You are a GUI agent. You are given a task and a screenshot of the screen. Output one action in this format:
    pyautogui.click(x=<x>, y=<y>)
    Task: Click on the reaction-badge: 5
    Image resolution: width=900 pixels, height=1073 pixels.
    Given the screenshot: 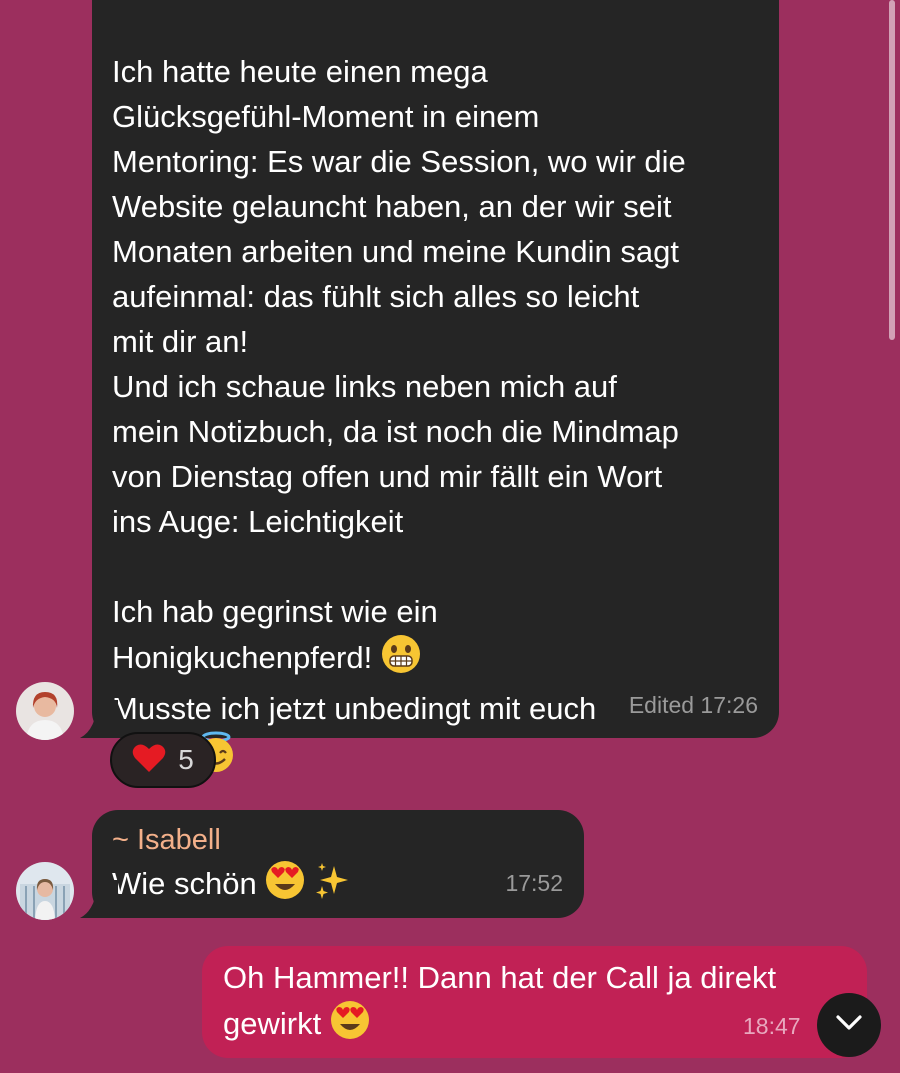 What is the action you would take?
    pyautogui.click(x=163, y=760)
    